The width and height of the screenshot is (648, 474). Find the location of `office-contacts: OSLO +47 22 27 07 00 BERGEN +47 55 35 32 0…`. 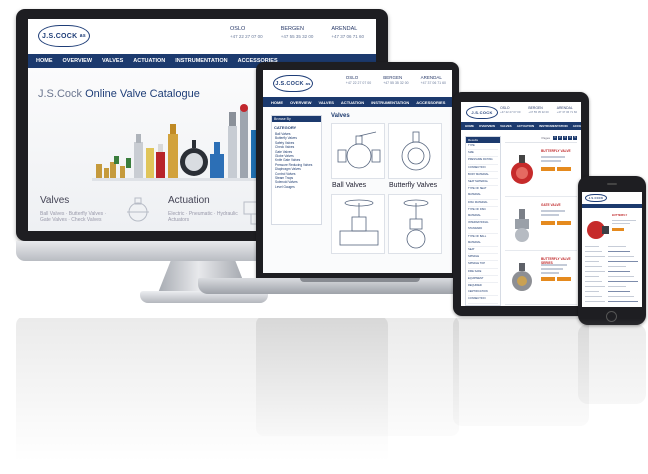

office-contacts: OSLO +47 22 27 07 00 BERGEN +47 55 35 32 0… is located at coordinates (396, 80).